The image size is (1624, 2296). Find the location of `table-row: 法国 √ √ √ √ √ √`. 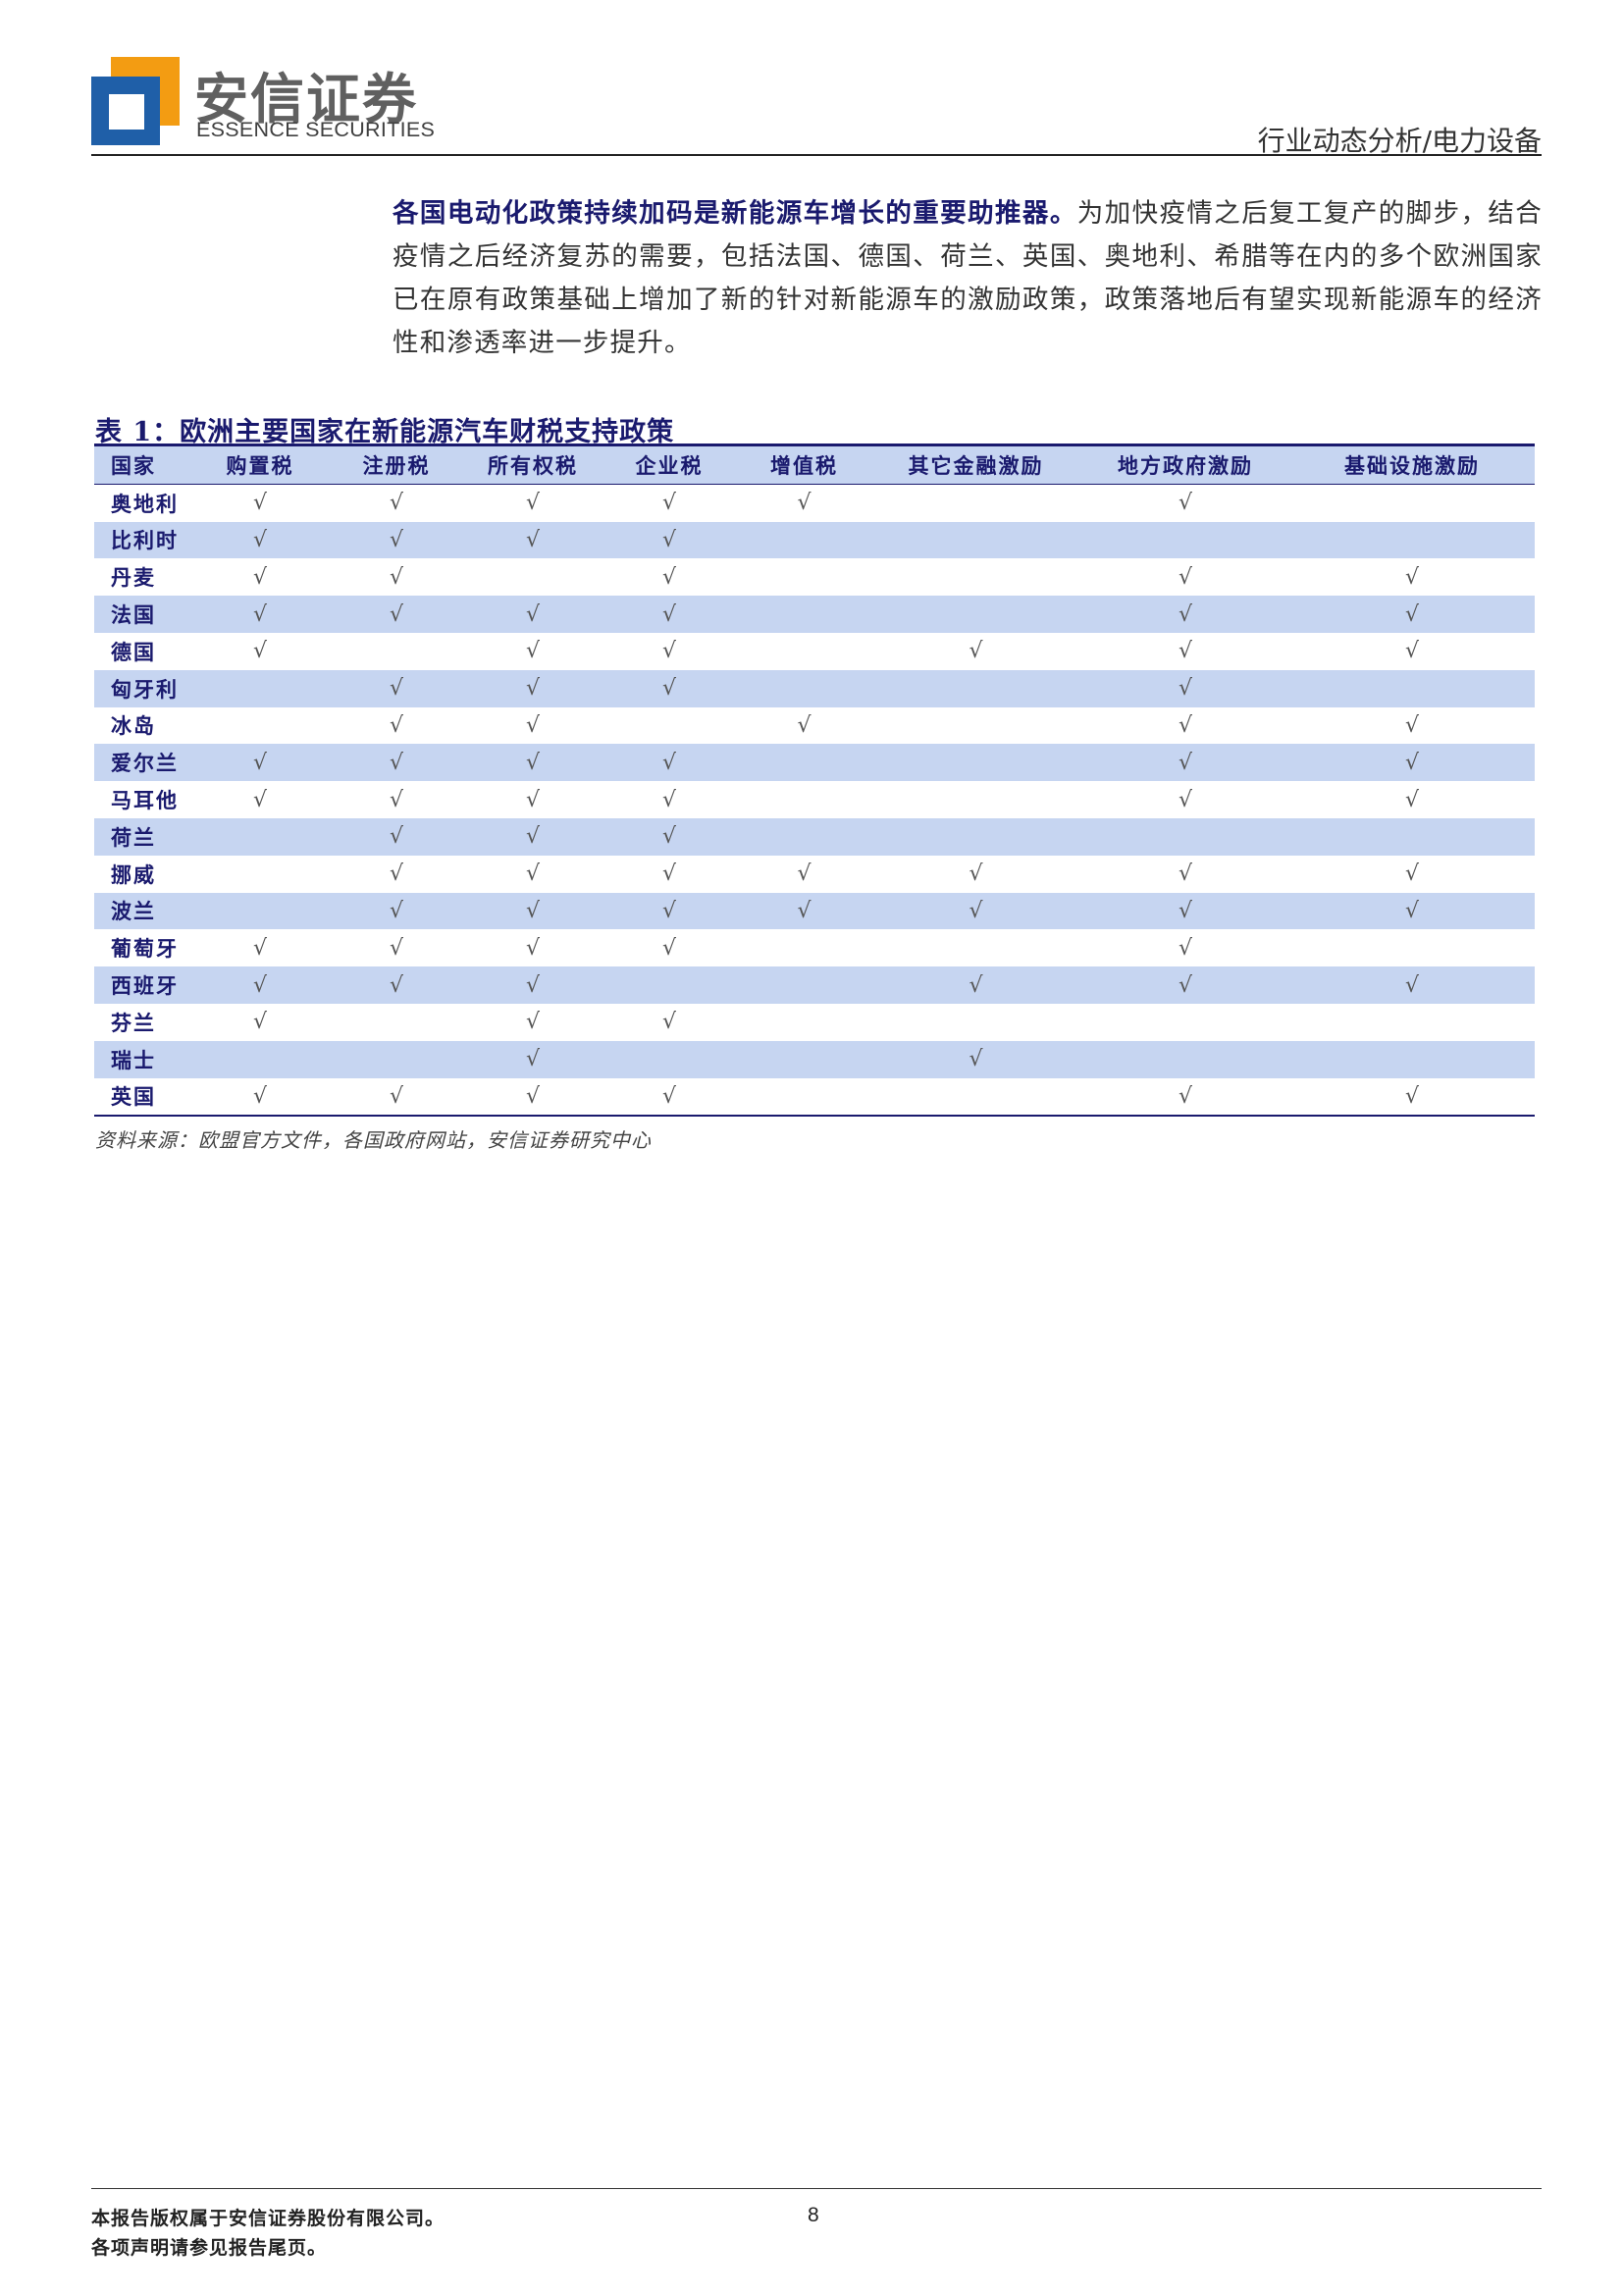

table-row: 法国 √ √ √ √ √ √ is located at coordinates (814, 614).